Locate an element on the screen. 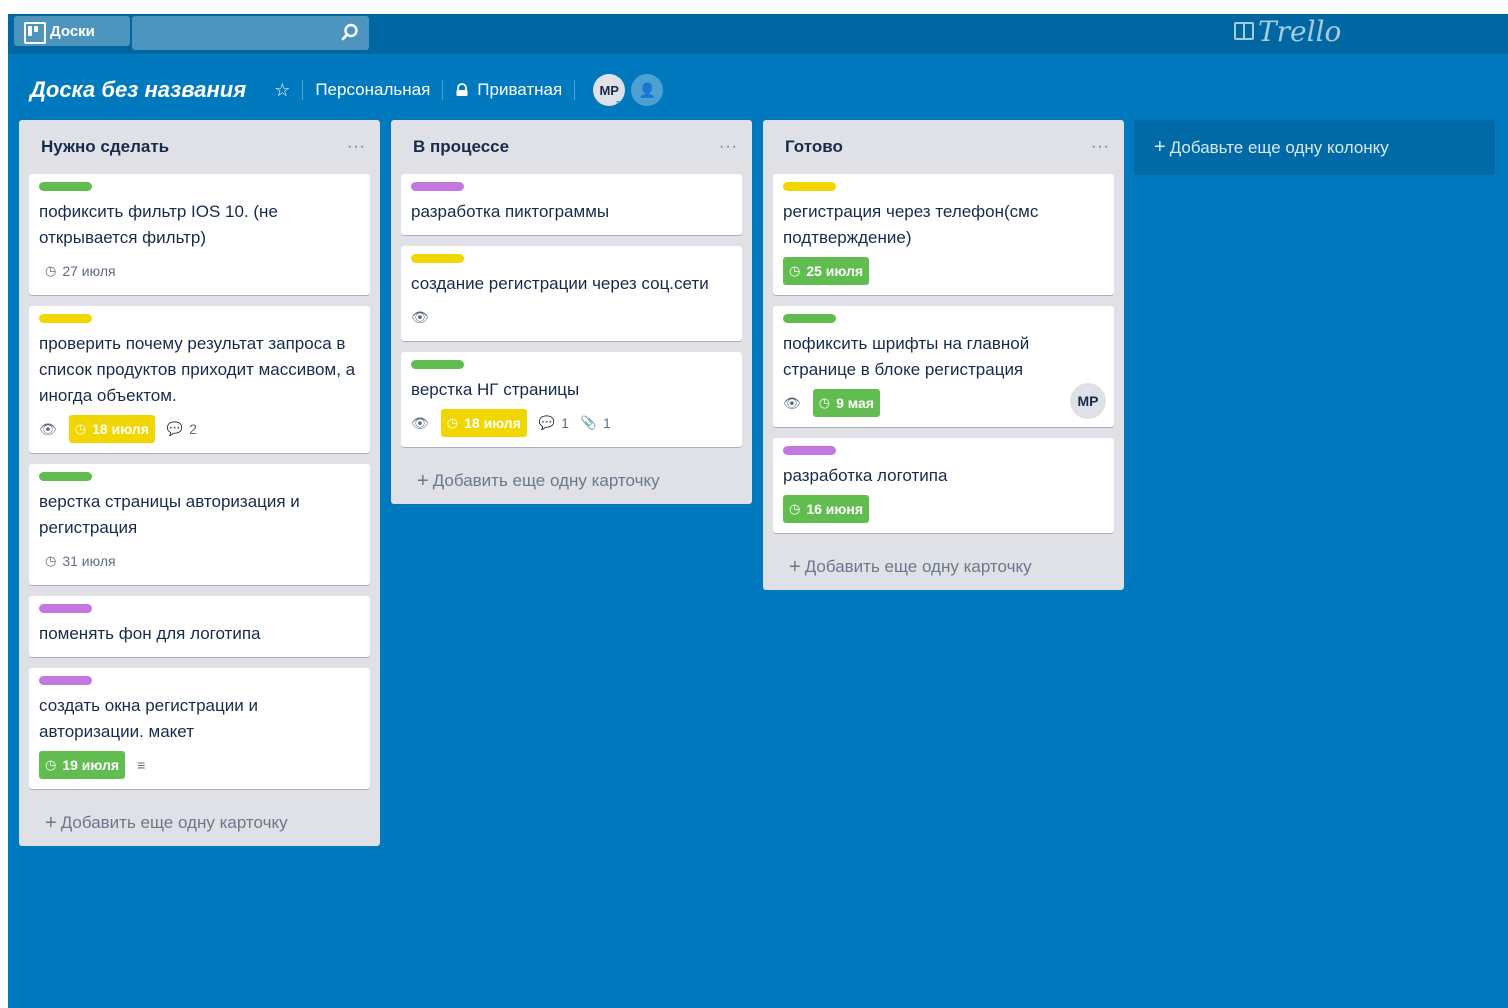  due-date-badge: ◷ 31 июля is located at coordinates (80, 561).